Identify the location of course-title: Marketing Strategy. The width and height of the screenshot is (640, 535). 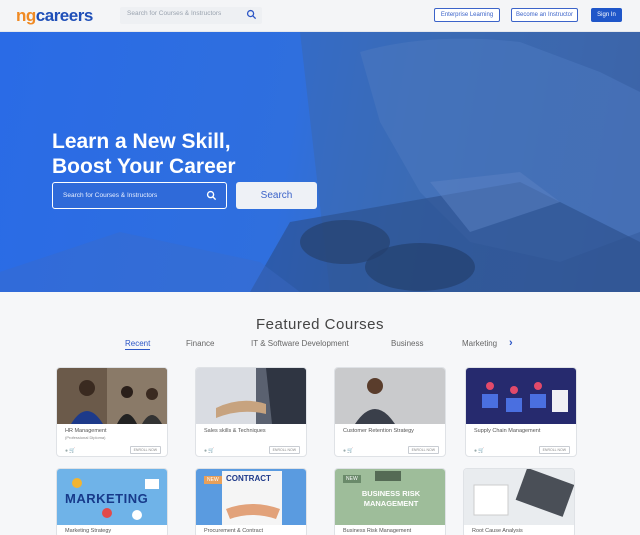
(88, 531).